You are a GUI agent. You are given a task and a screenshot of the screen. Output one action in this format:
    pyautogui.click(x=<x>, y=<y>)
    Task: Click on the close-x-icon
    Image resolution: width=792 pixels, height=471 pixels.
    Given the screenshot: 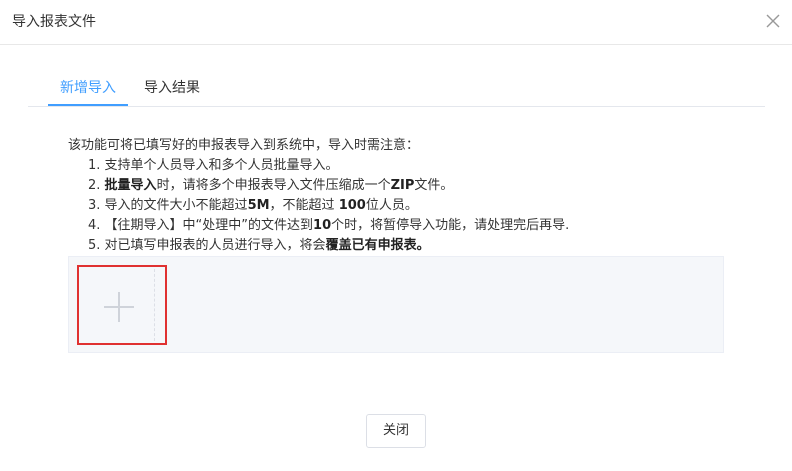 What is the action you would take?
    pyautogui.click(x=773, y=21)
    